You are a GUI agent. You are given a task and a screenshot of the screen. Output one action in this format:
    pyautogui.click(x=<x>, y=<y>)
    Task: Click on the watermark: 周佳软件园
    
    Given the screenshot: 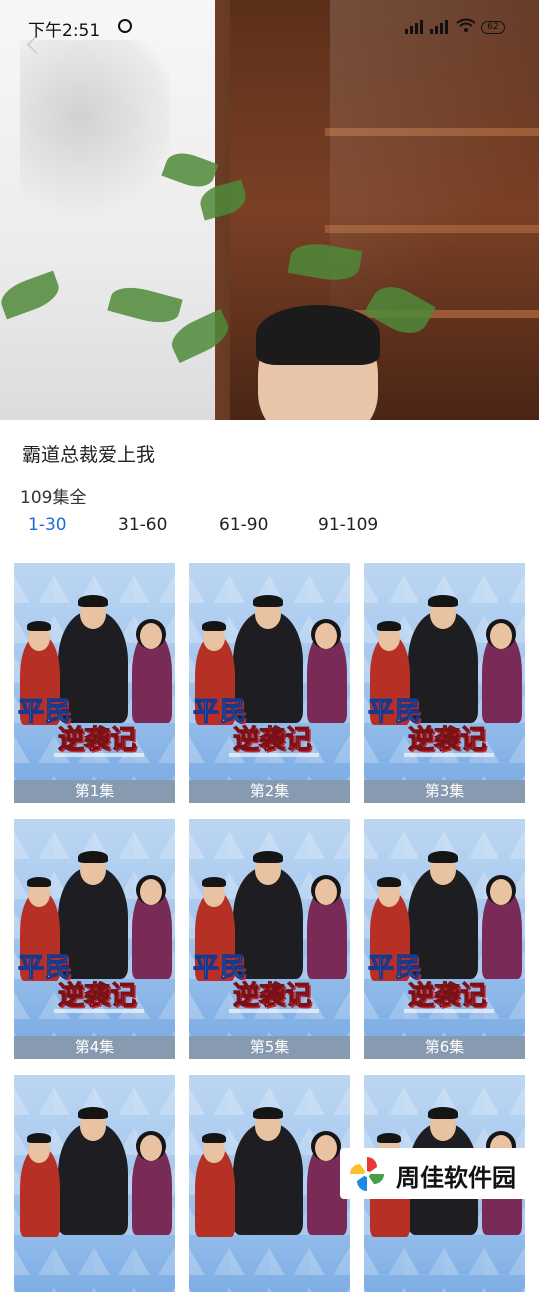 What is the action you would take?
    pyautogui.click(x=439, y=1173)
    